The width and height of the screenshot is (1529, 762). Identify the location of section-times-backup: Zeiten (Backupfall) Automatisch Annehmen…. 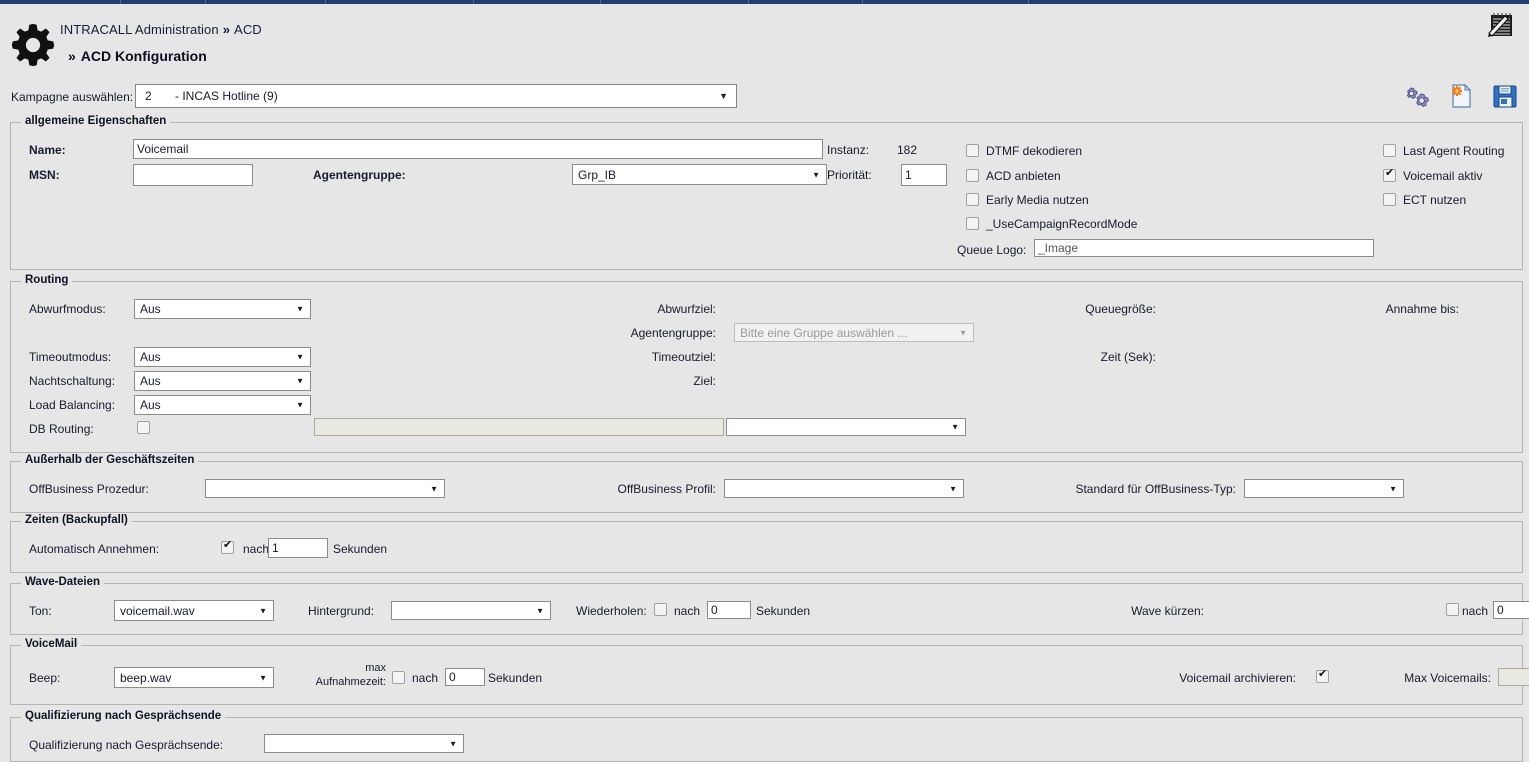
(766, 543).